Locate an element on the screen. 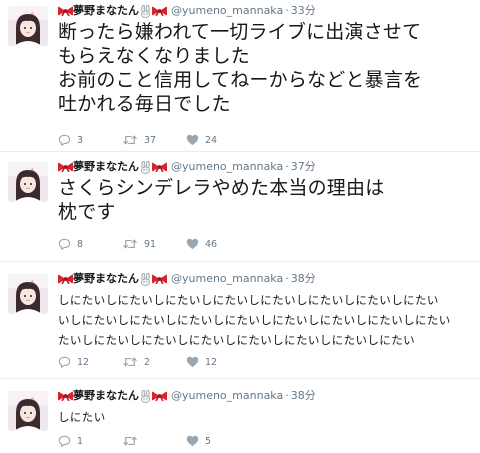 This screenshot has width=480, height=453. tweet-text: しにたい is located at coordinates (82, 417).